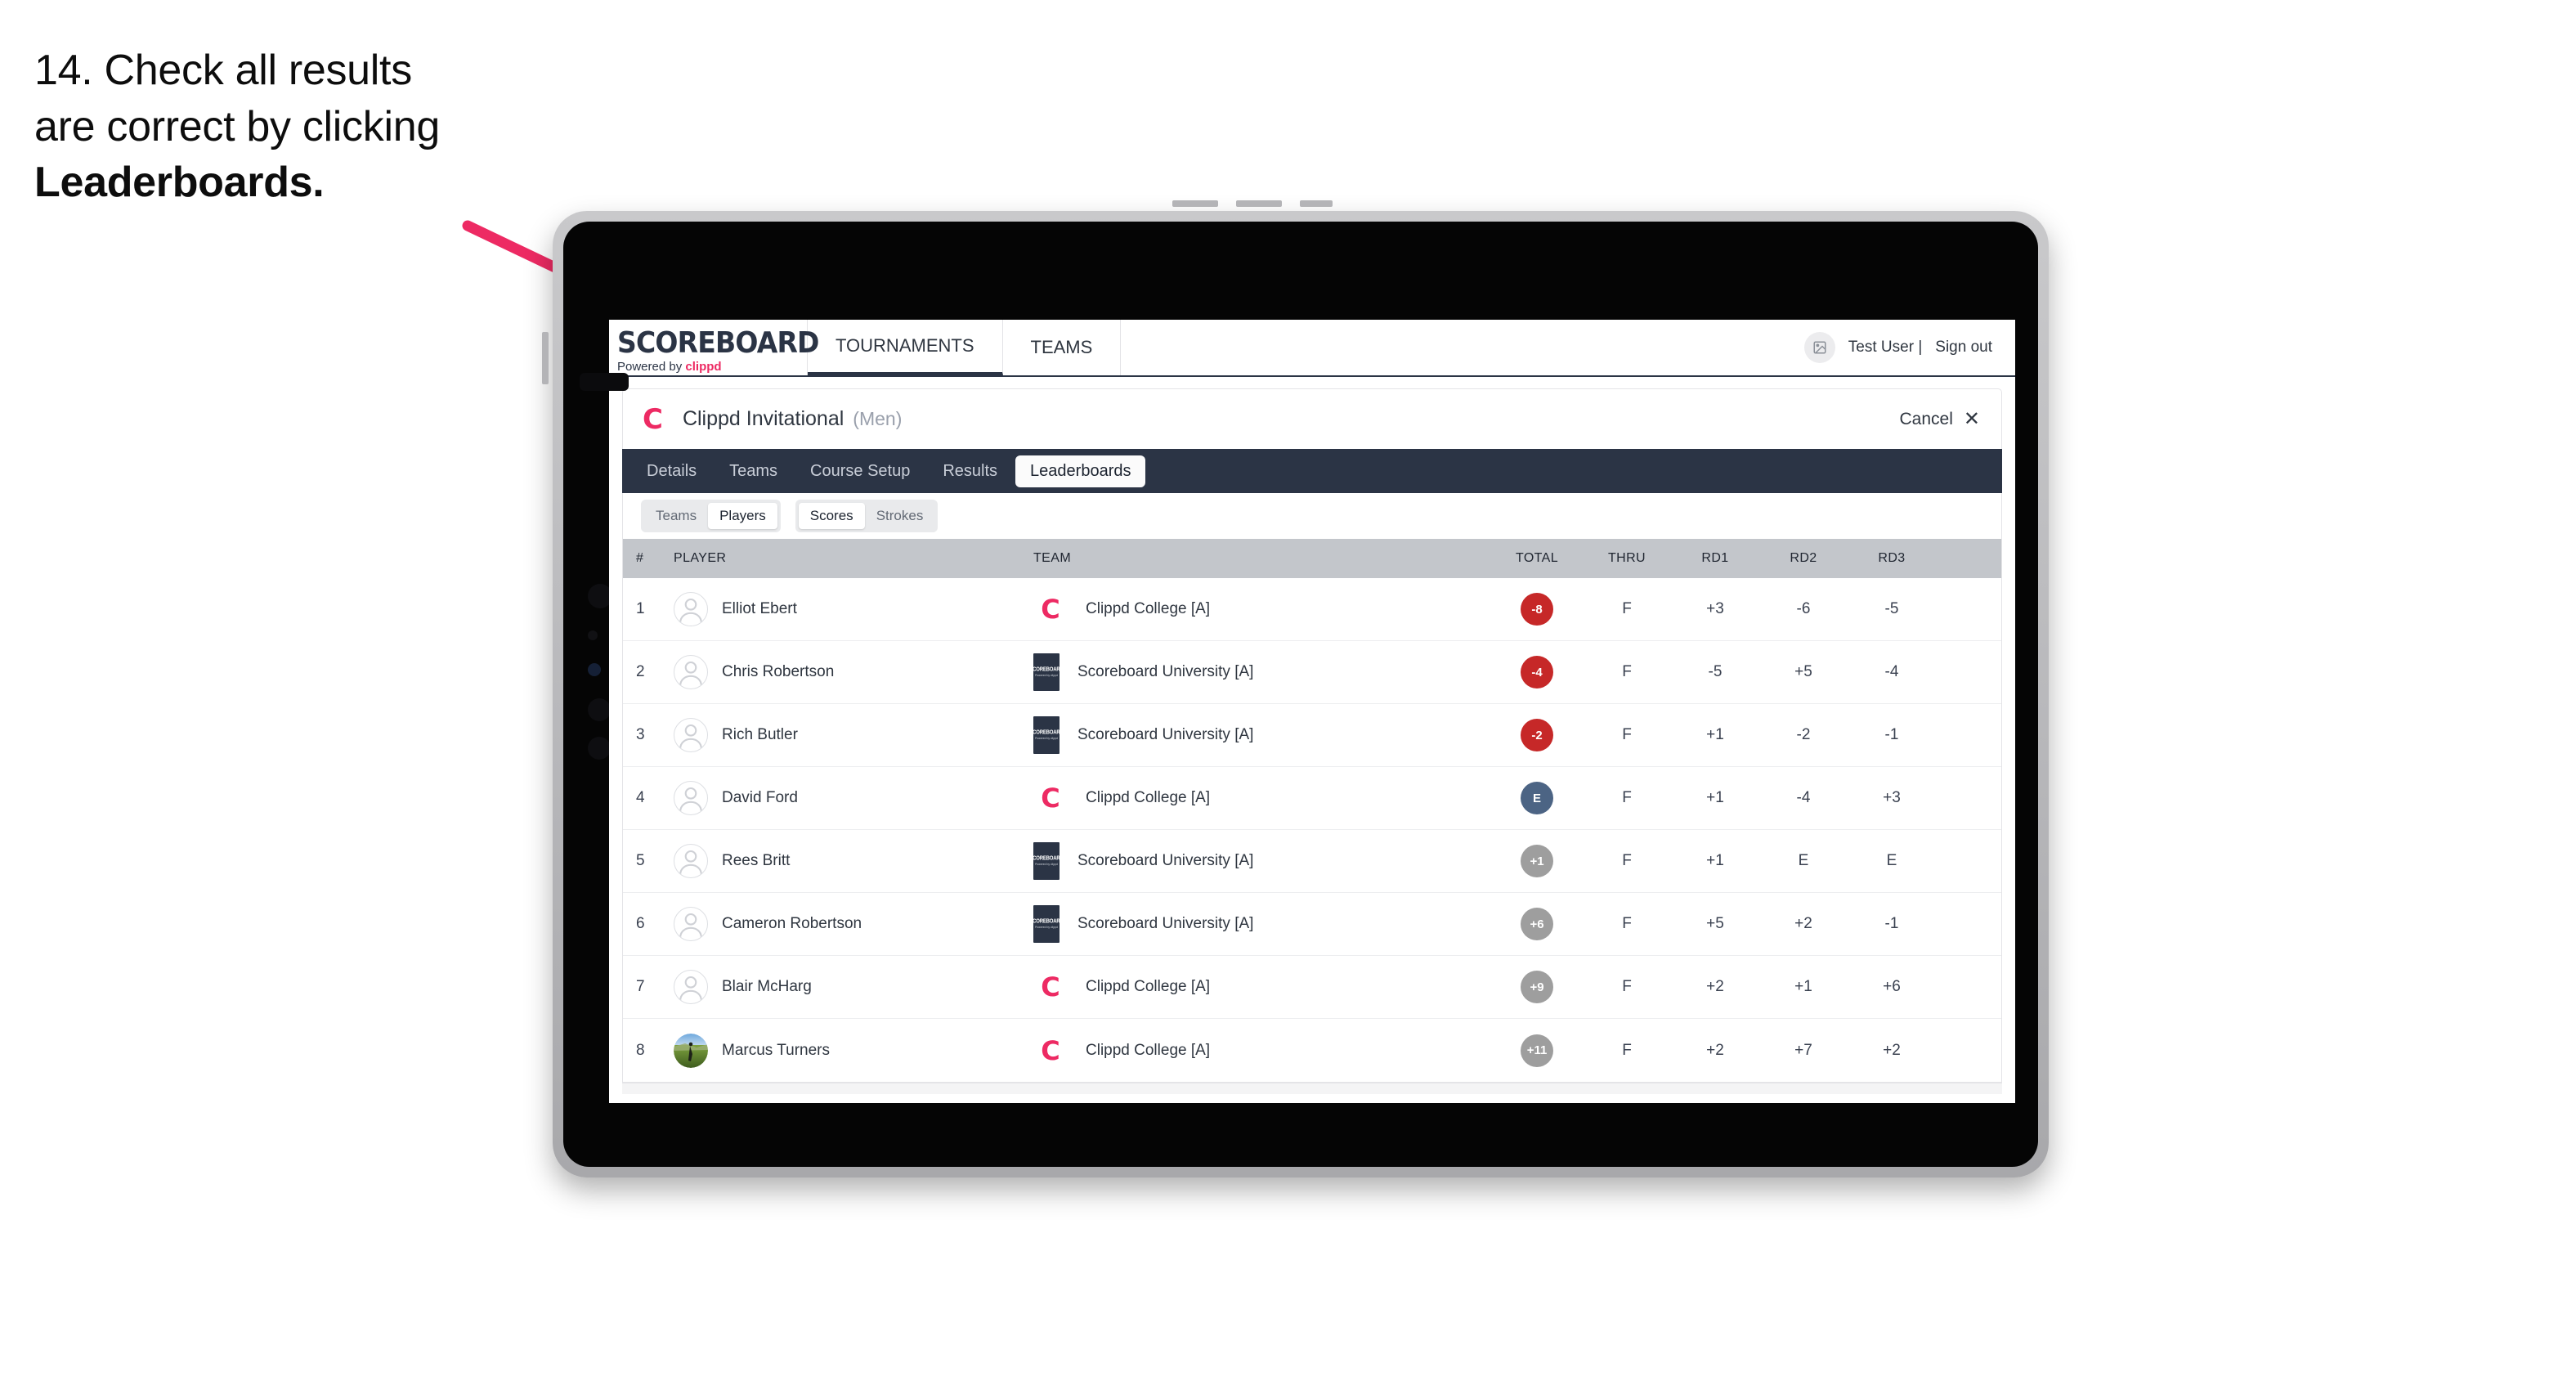 This screenshot has height=1386, width=2576. What do you see at coordinates (1715, 924) in the screenshot?
I see `cell-rd1: +5` at bounding box center [1715, 924].